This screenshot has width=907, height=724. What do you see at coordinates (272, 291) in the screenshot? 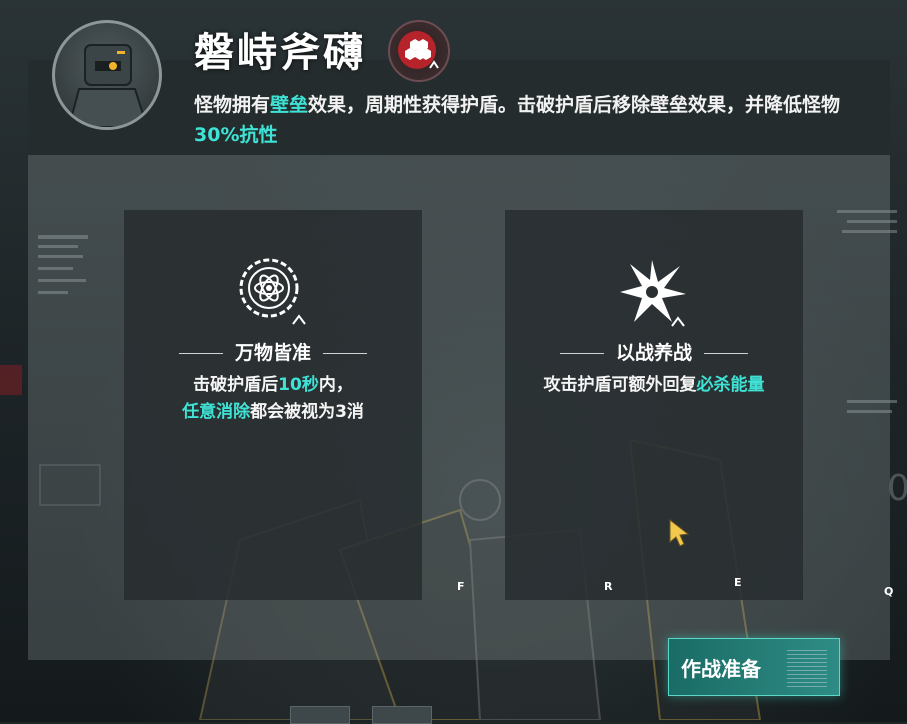
I see `atom-seal-icon` at bounding box center [272, 291].